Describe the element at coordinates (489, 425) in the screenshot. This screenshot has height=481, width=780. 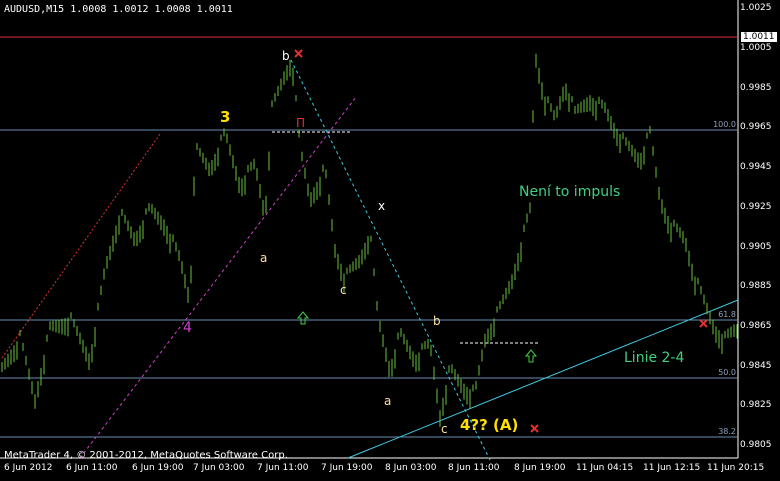
I see `wave-4a-label: 4?? (A)` at that location.